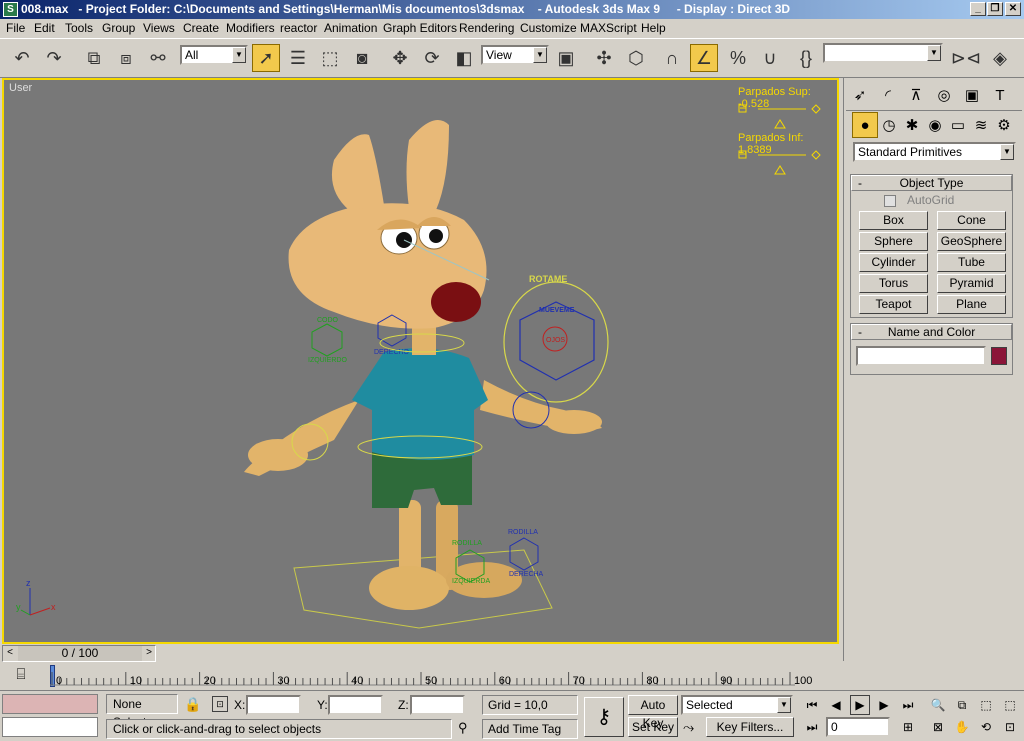 Image resolution: width=1024 pixels, height=741 pixels. I want to click on tube-button: Tube, so click(971, 262).